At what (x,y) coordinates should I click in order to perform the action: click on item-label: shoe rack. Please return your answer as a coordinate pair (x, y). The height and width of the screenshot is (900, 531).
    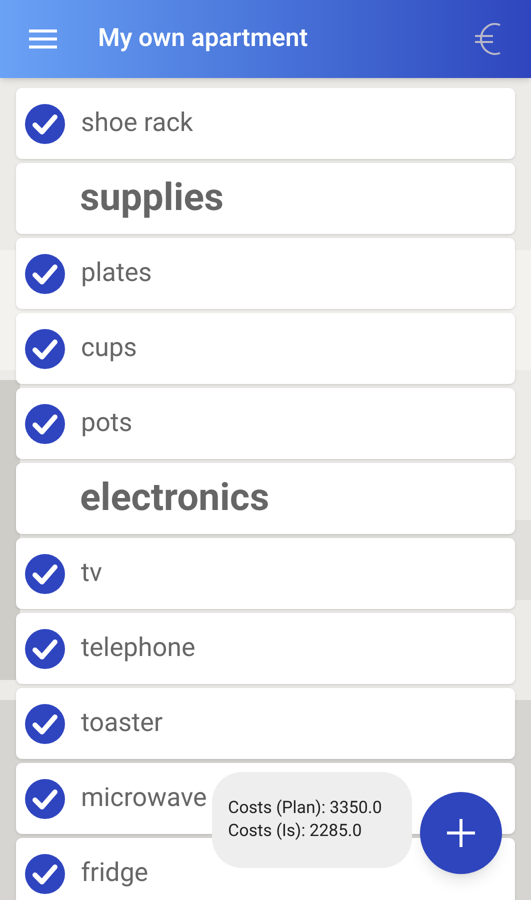
    Looking at the image, I should click on (137, 123).